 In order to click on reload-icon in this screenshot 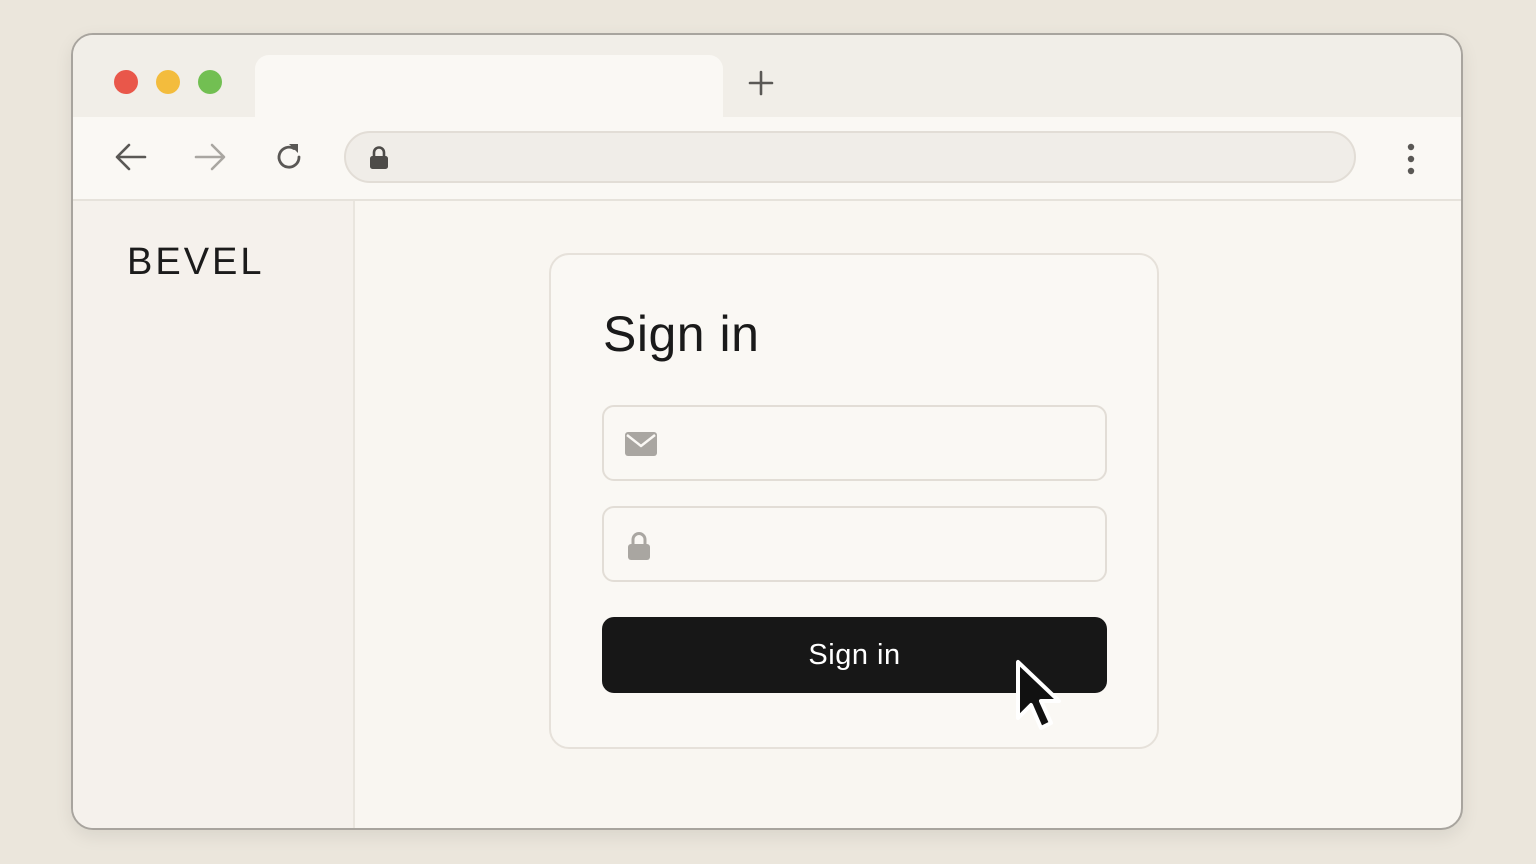, I will do `click(289, 156)`.